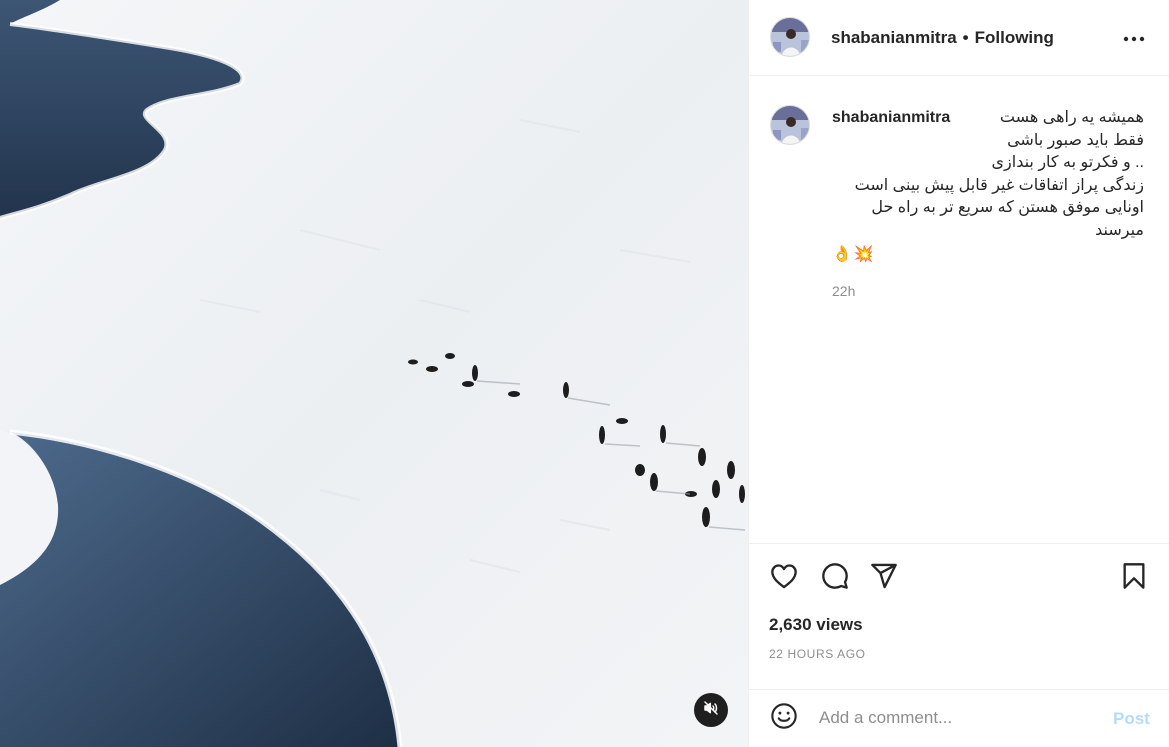 This screenshot has width=1169, height=747. Describe the element at coordinates (894, 37) in the screenshot. I see `username-link: shabanianmitra` at that location.